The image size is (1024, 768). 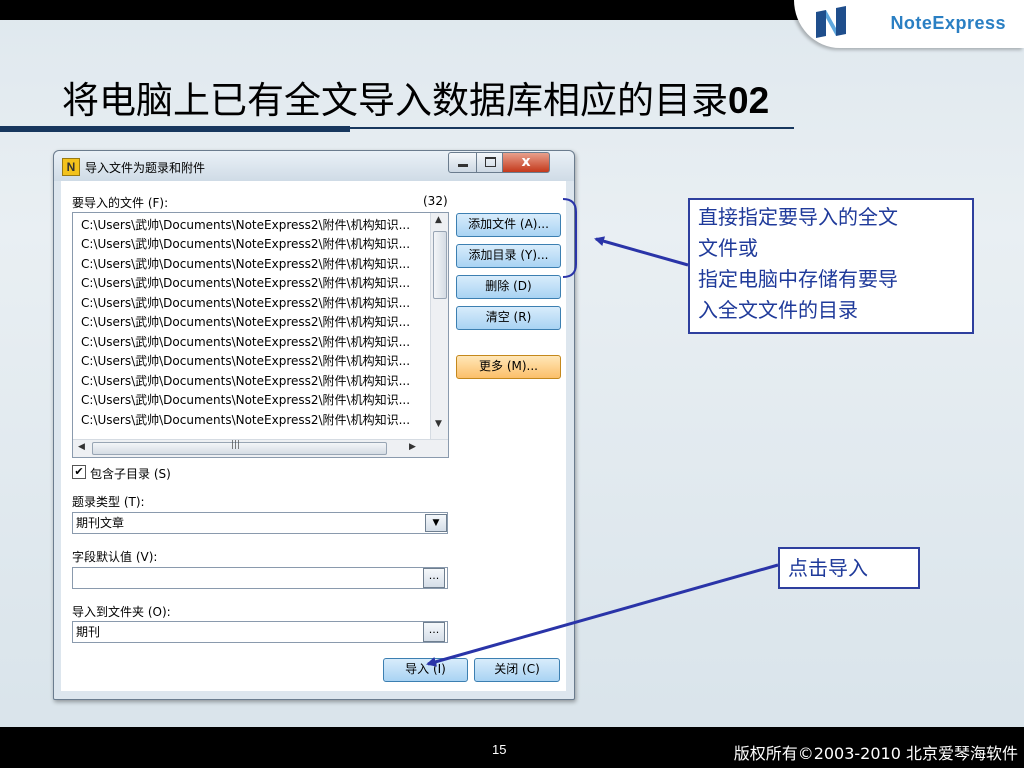 What do you see at coordinates (260, 632) in the screenshot?
I see `import-folder-input: 期刊` at bounding box center [260, 632].